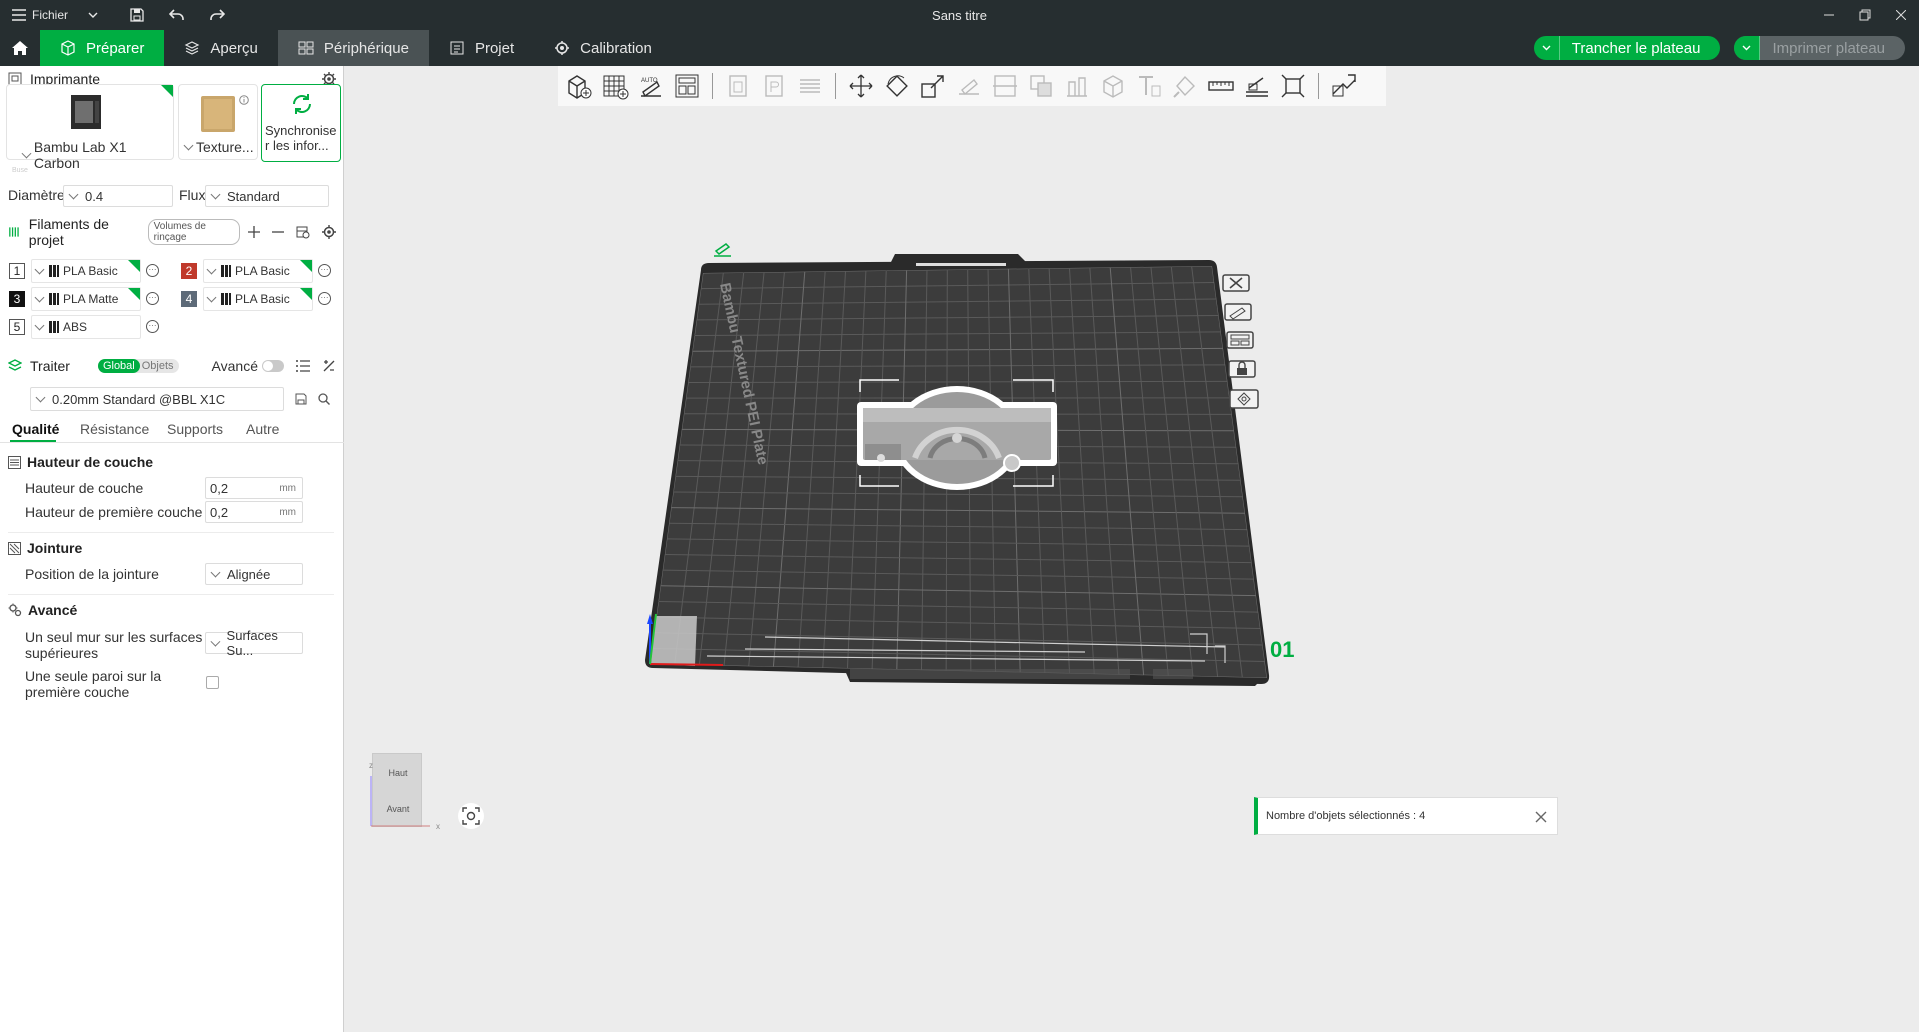 The image size is (1919, 1032). I want to click on filament-color-swatch: 1, so click(17, 271).